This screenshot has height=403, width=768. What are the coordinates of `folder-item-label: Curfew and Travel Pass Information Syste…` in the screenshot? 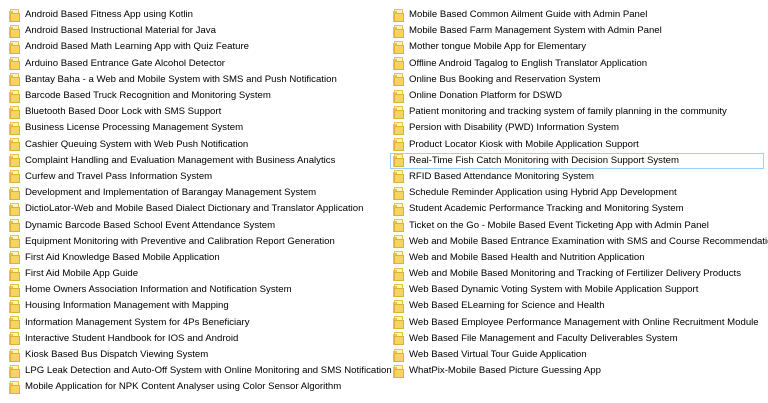 It's located at (119, 176).